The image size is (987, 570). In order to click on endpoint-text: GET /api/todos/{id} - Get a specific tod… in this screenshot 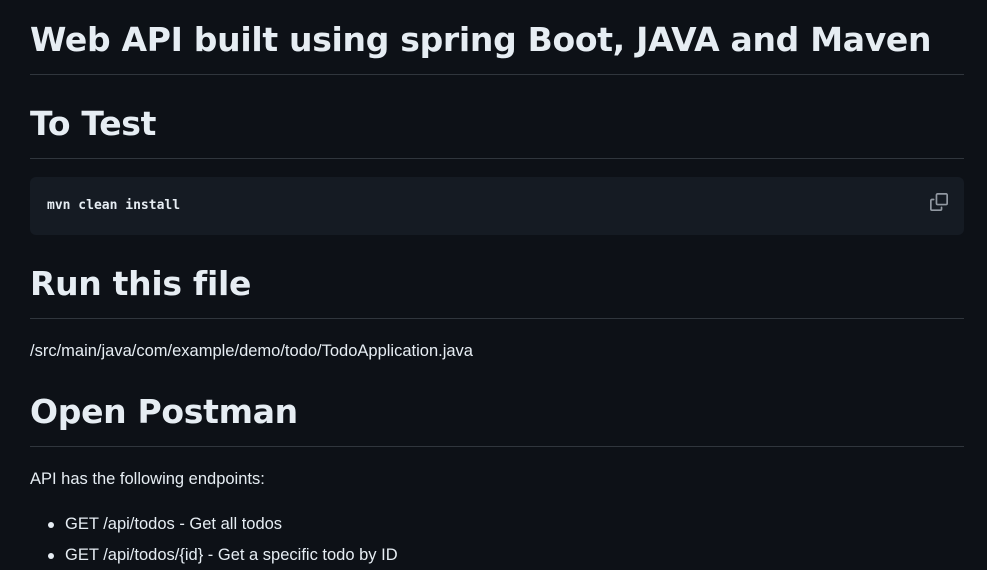, I will do `click(231, 555)`.